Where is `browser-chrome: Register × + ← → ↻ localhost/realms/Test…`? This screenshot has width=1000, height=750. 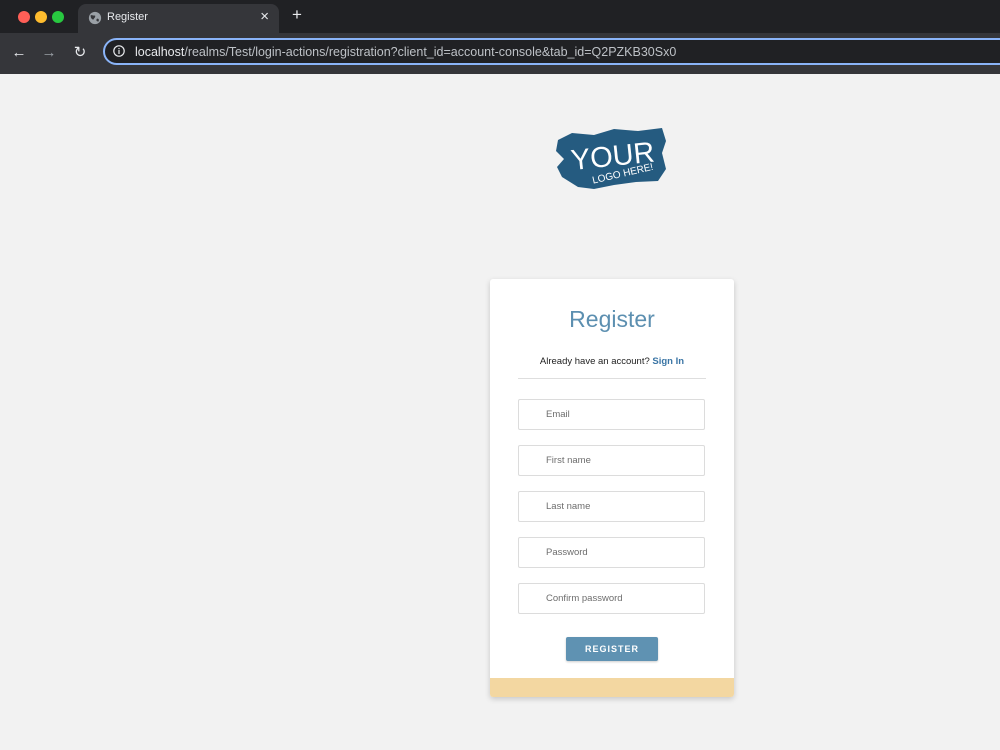
browser-chrome: Register × + ← → ↻ localhost/realms/Test… is located at coordinates (500, 37).